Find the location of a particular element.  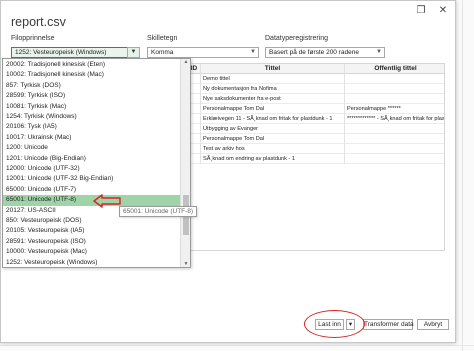

detection-label: Datatyperegistrering is located at coordinates (297, 38).